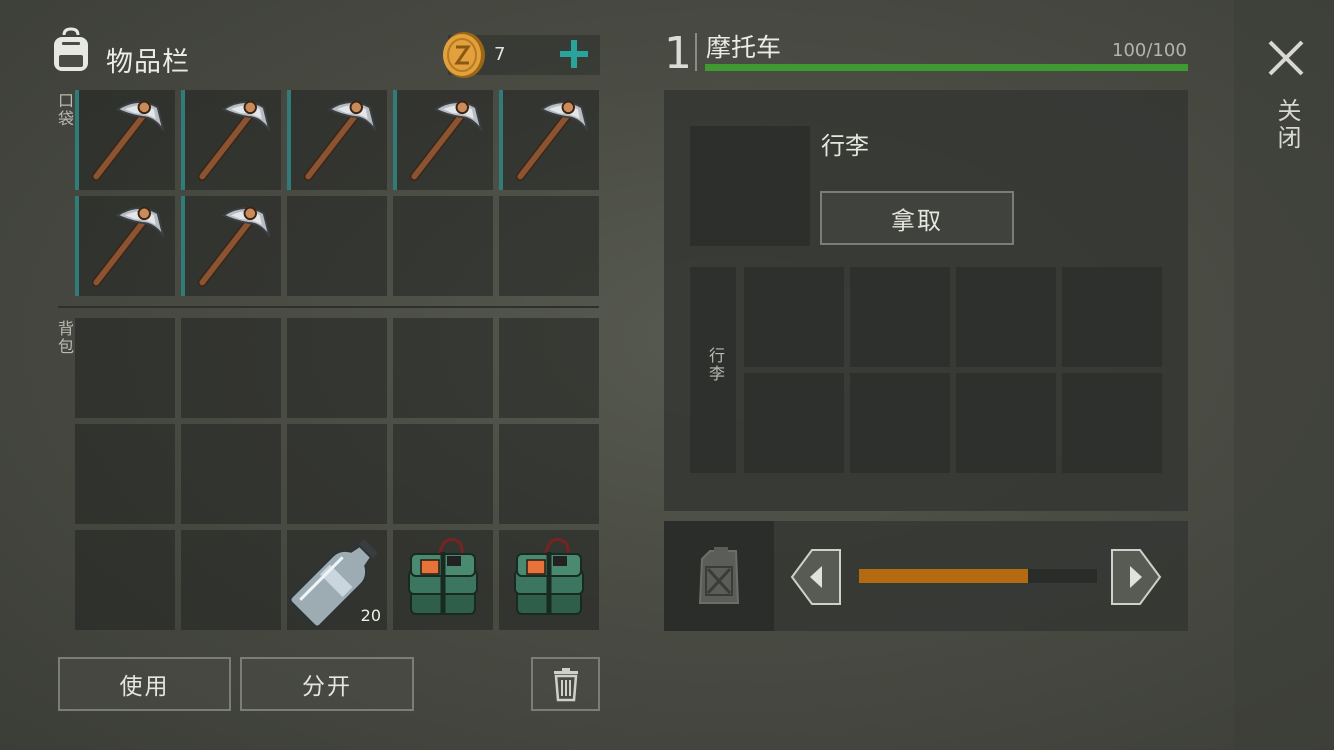 This screenshot has width=1334, height=750. I want to click on vehicle-number: 1, so click(678, 53).